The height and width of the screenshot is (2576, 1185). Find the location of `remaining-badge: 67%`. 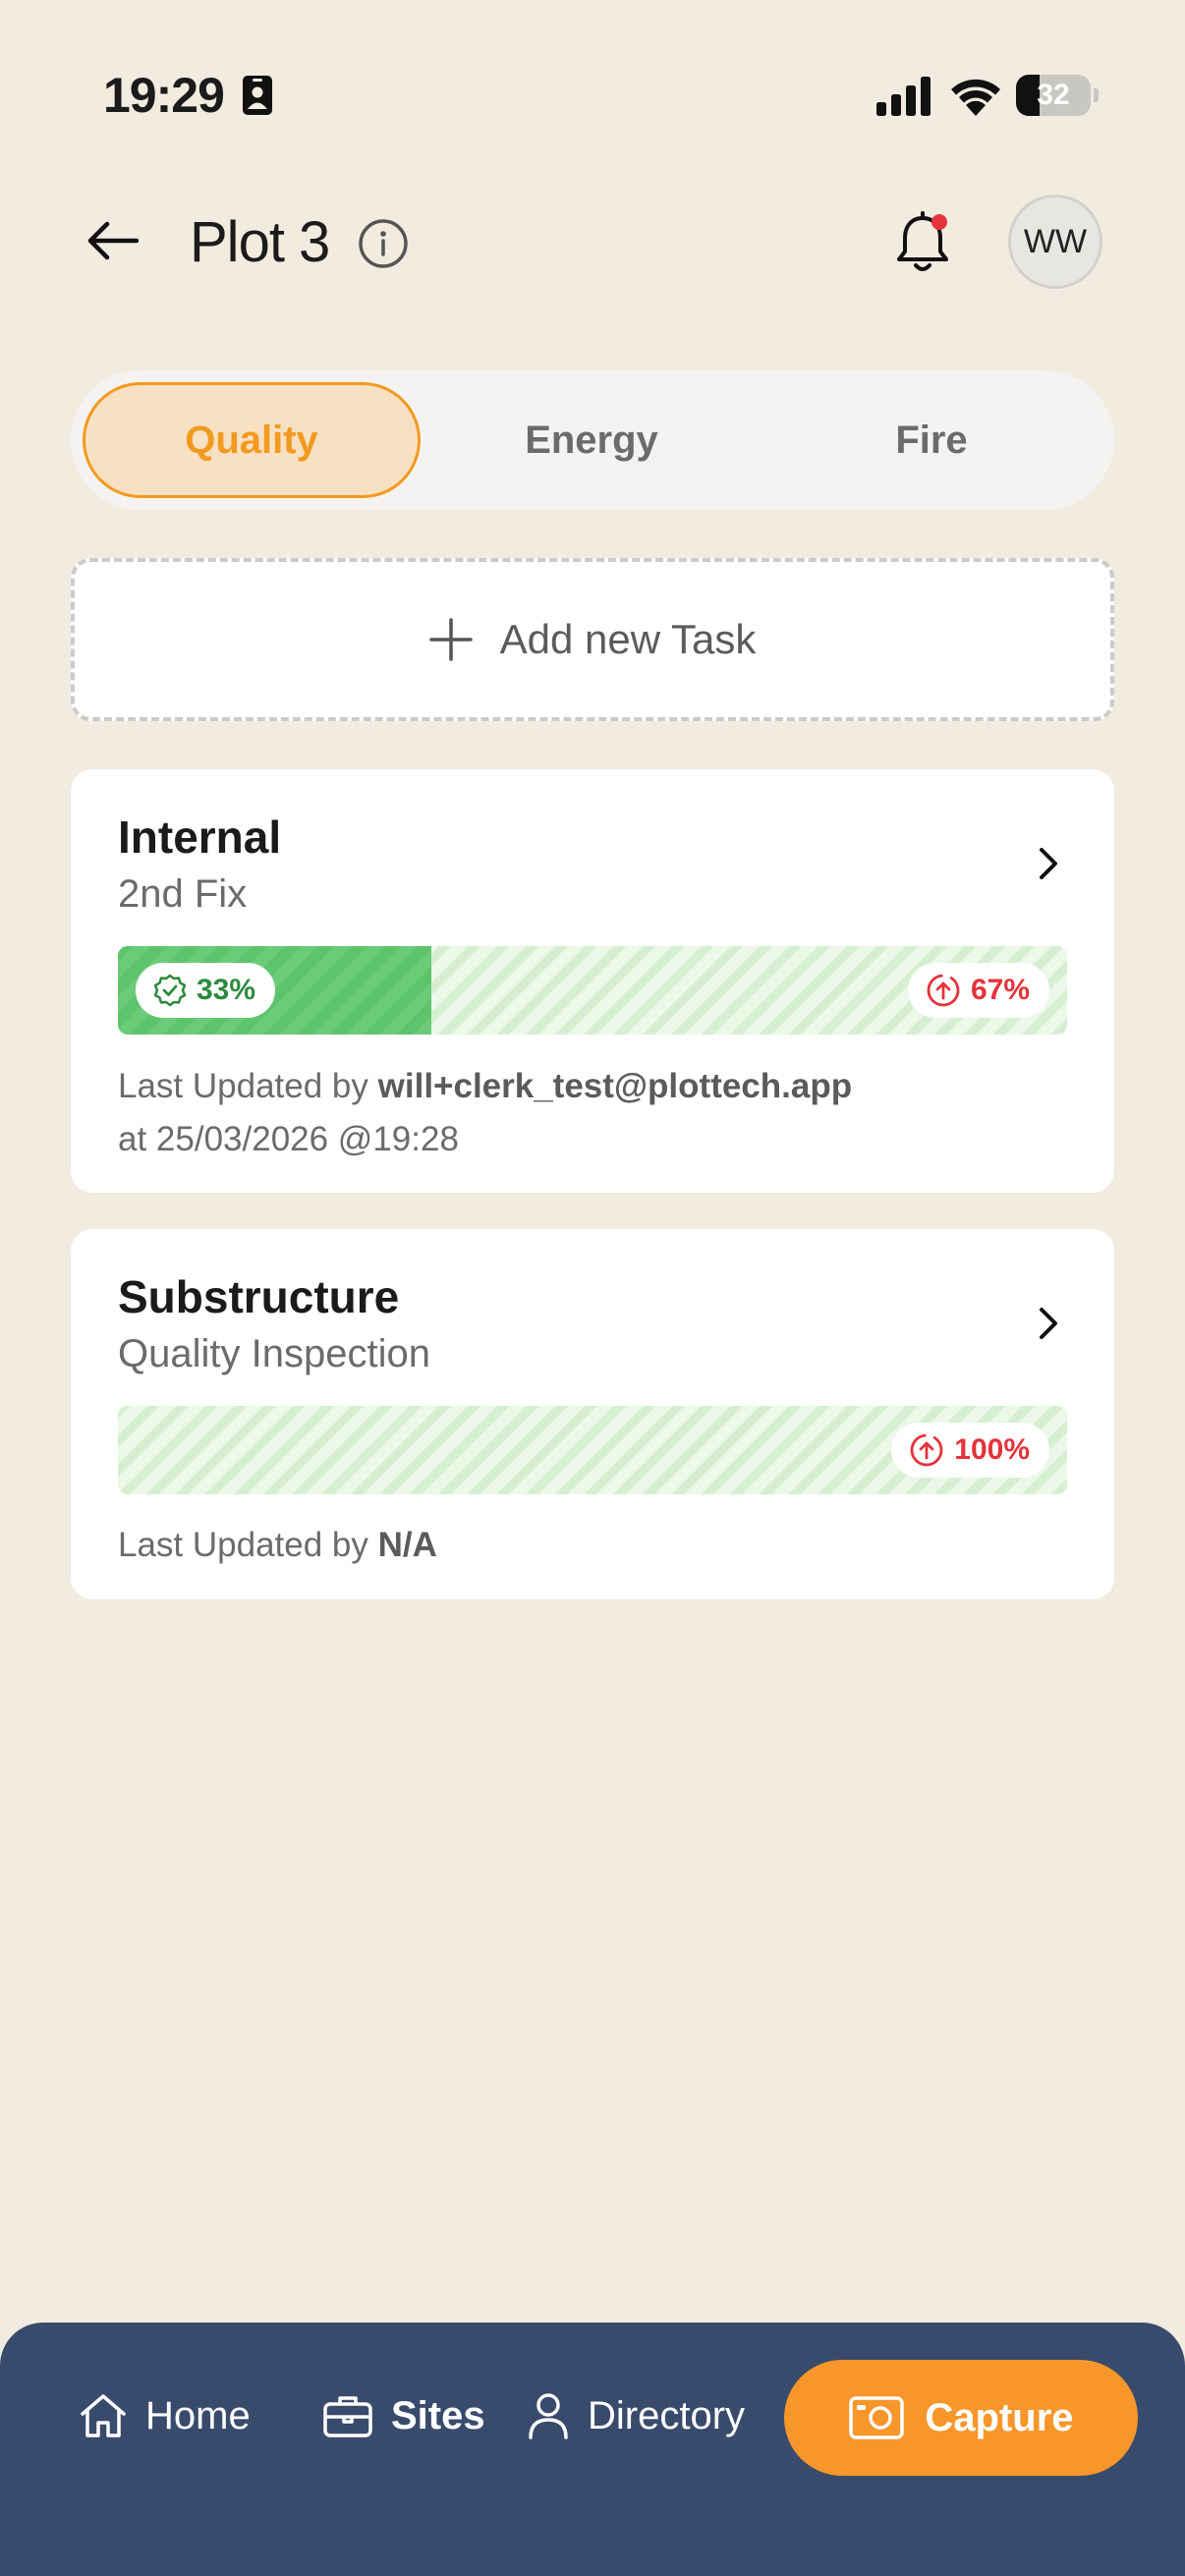

remaining-badge: 67% is located at coordinates (978, 990).